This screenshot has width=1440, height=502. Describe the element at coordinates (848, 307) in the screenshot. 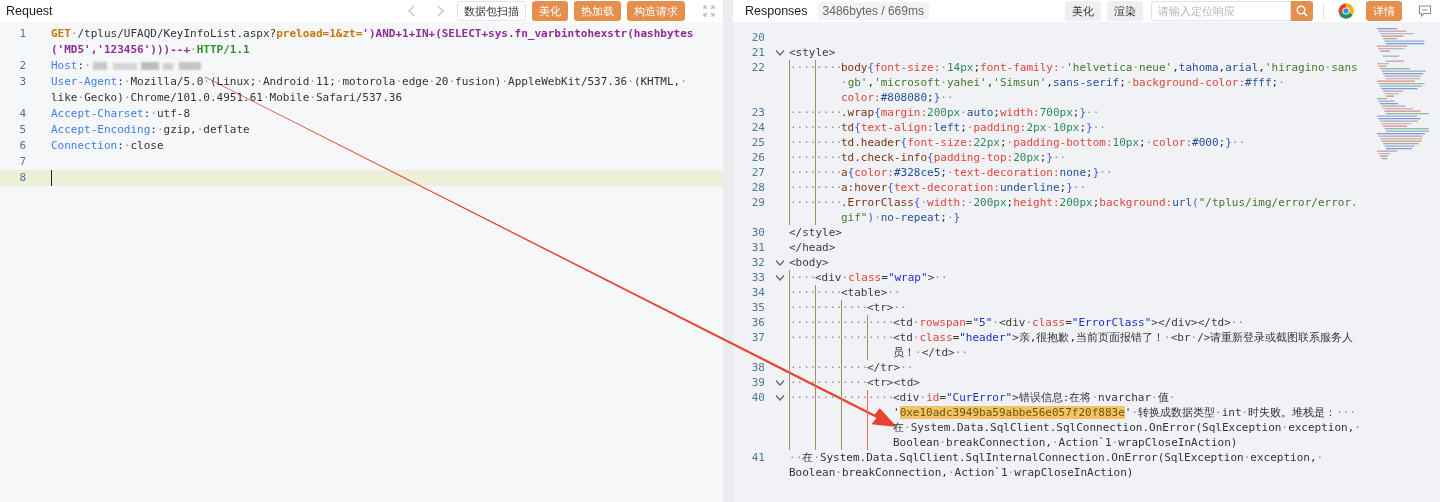

I see `code-line: ············<tr>··` at that location.